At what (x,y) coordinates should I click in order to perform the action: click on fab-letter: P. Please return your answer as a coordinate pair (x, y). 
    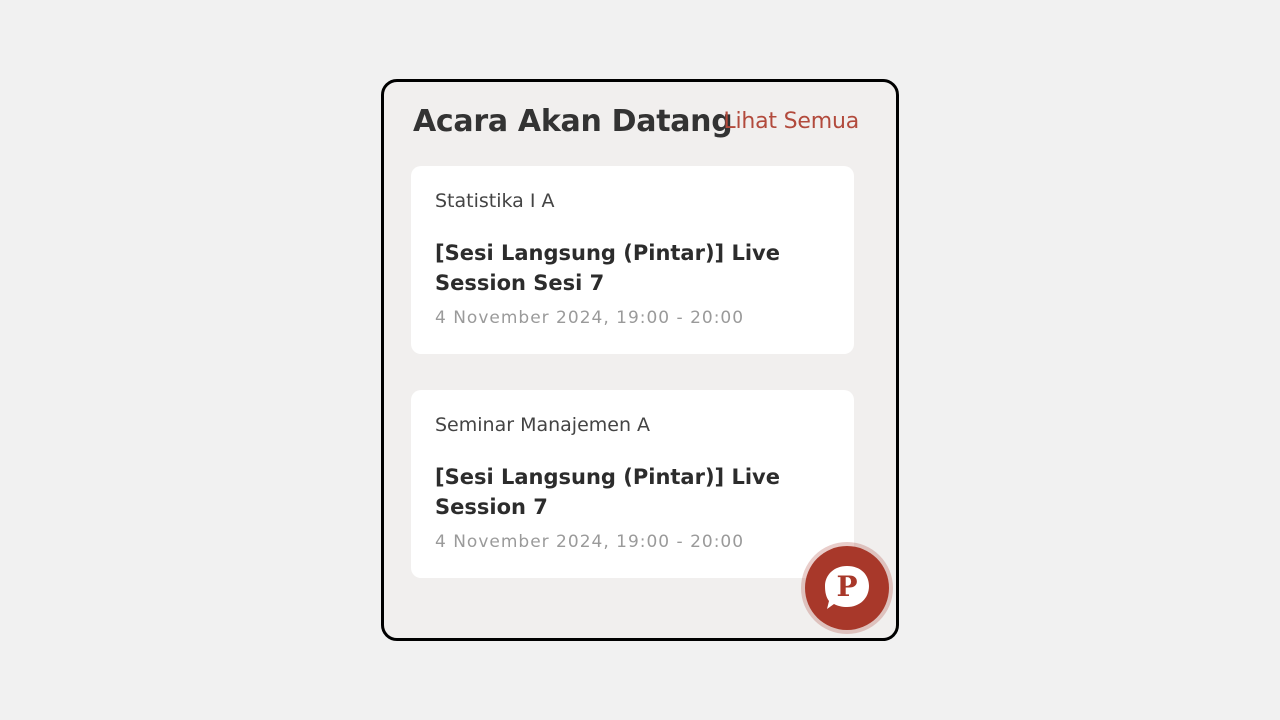
    Looking at the image, I should click on (846, 586).